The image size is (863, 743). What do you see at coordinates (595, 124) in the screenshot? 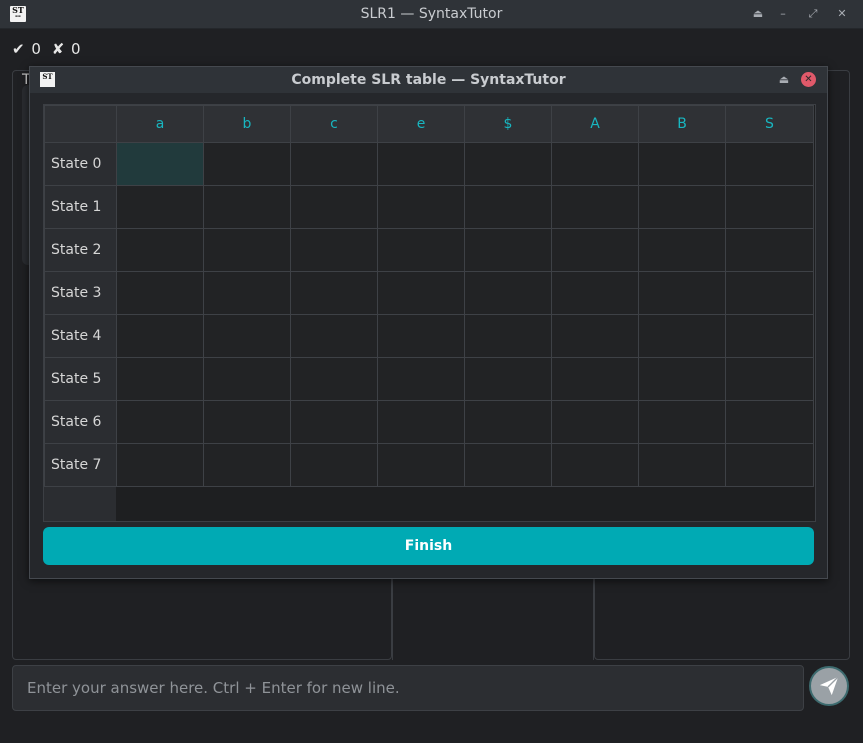
I see `column-header: A` at bounding box center [595, 124].